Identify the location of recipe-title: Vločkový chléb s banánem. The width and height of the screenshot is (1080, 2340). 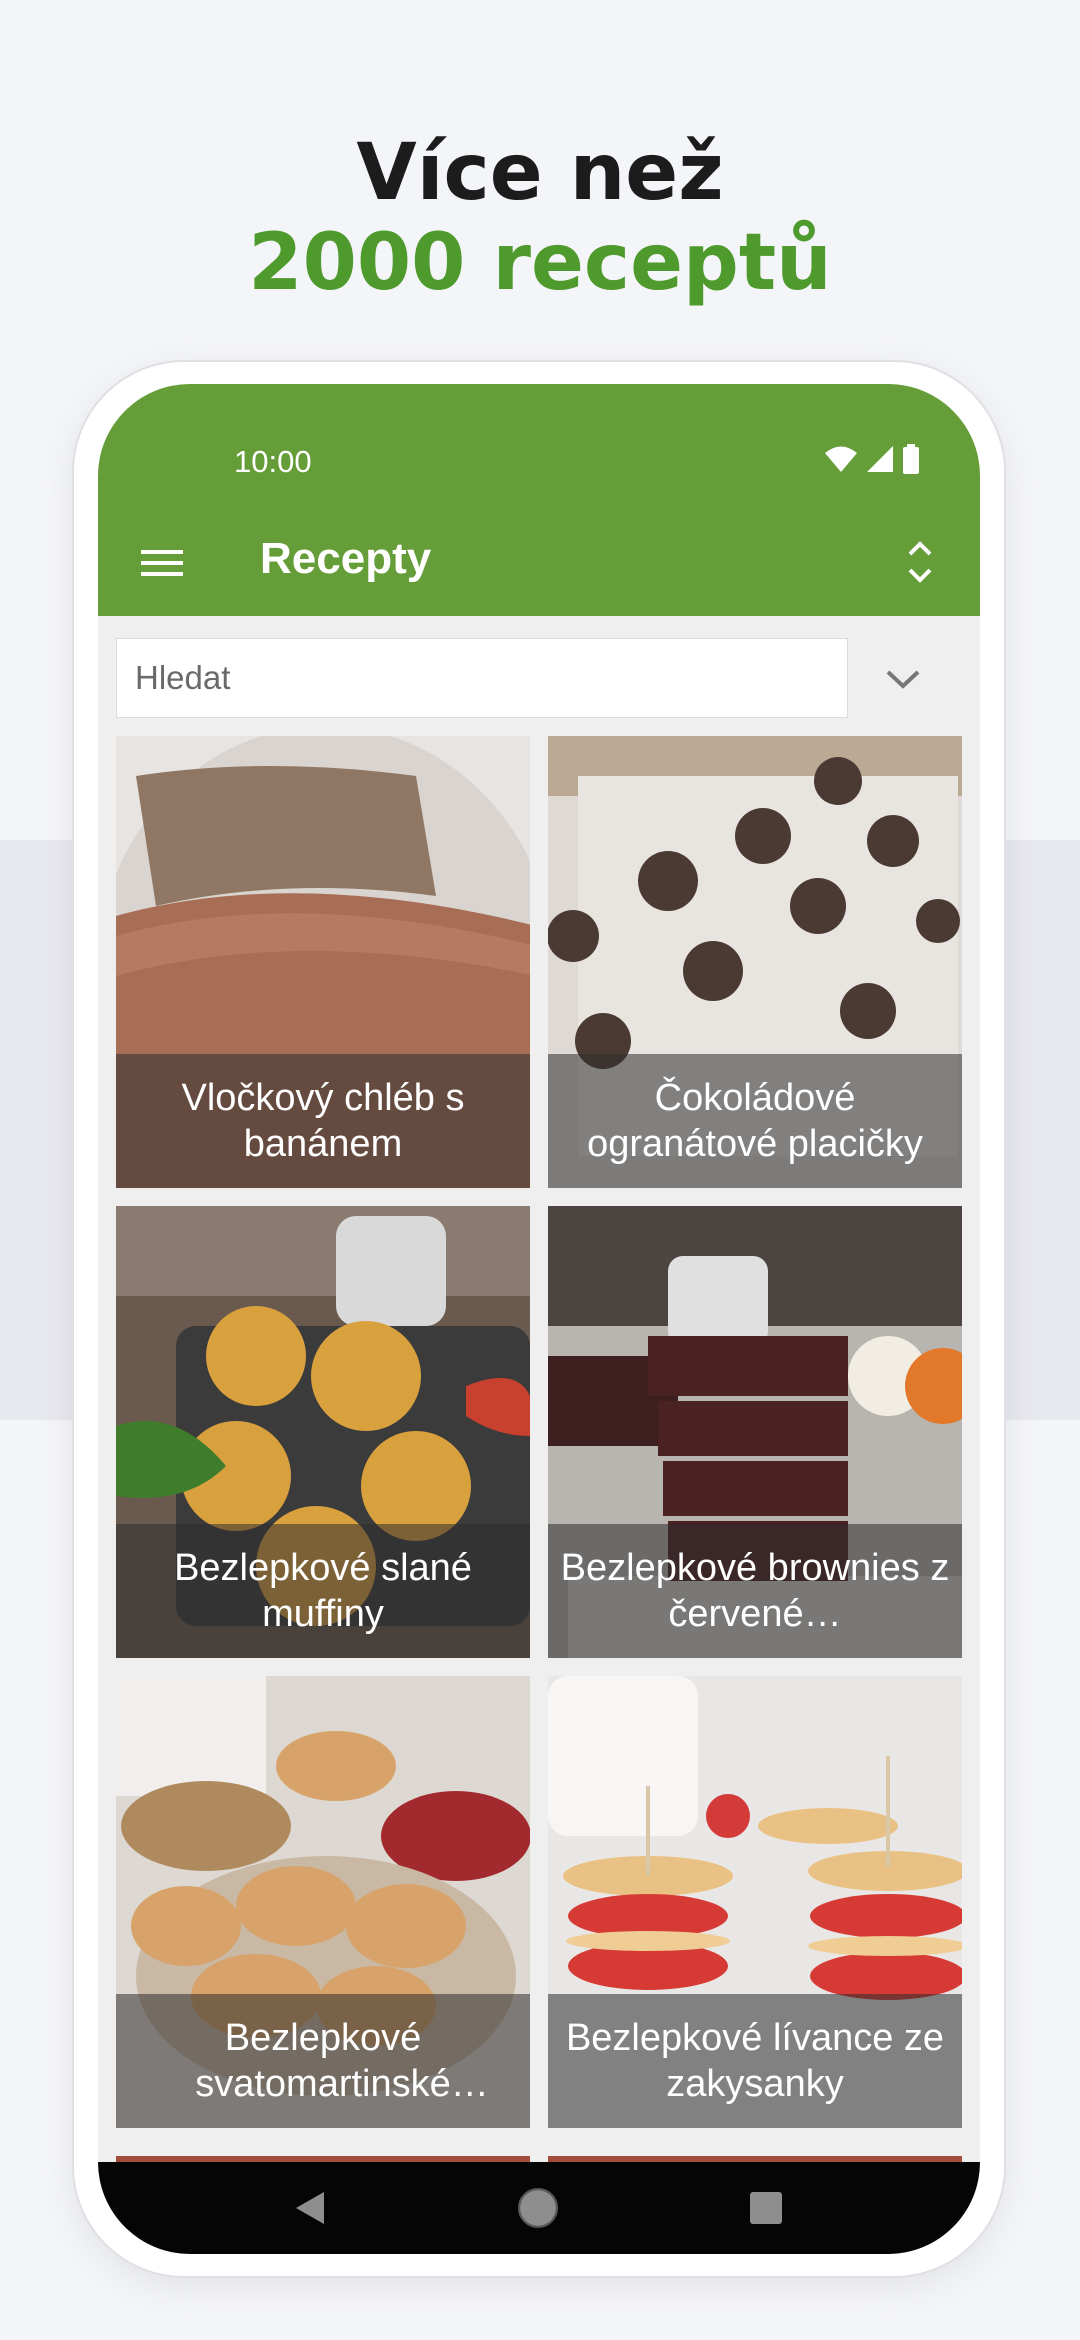
(323, 1121).